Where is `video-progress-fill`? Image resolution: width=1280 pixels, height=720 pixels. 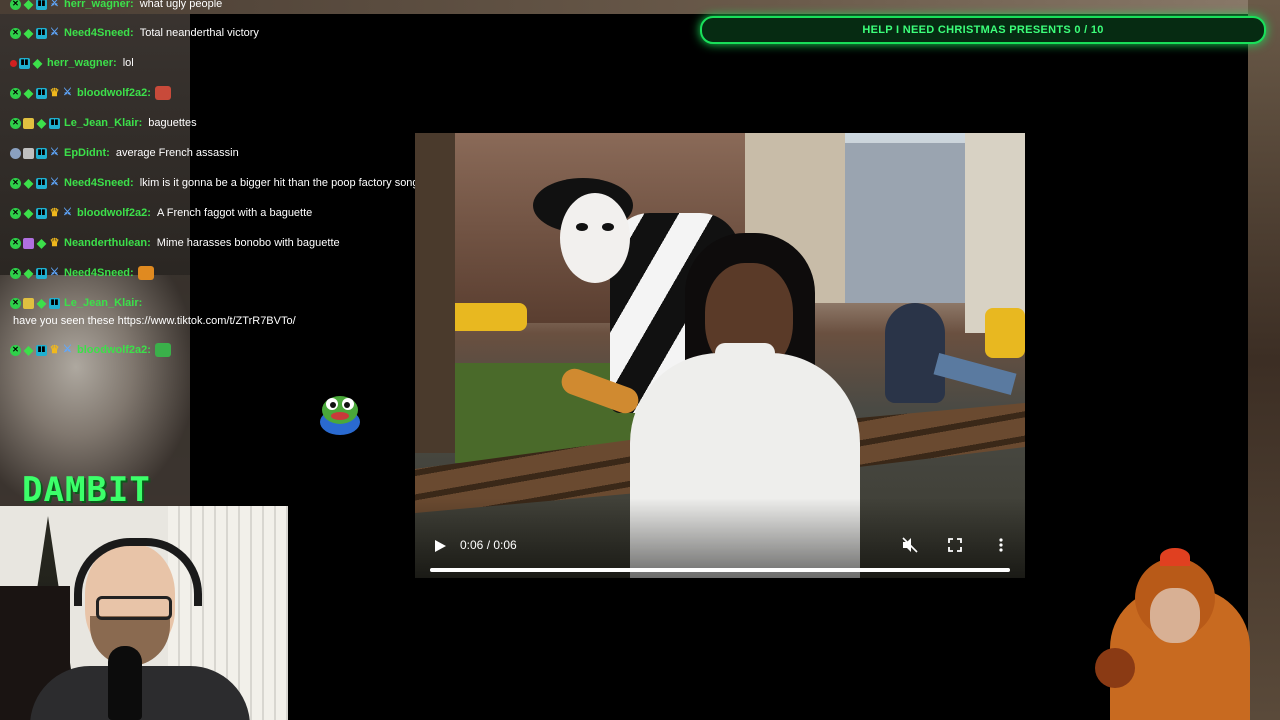
video-progress-fill is located at coordinates (720, 570).